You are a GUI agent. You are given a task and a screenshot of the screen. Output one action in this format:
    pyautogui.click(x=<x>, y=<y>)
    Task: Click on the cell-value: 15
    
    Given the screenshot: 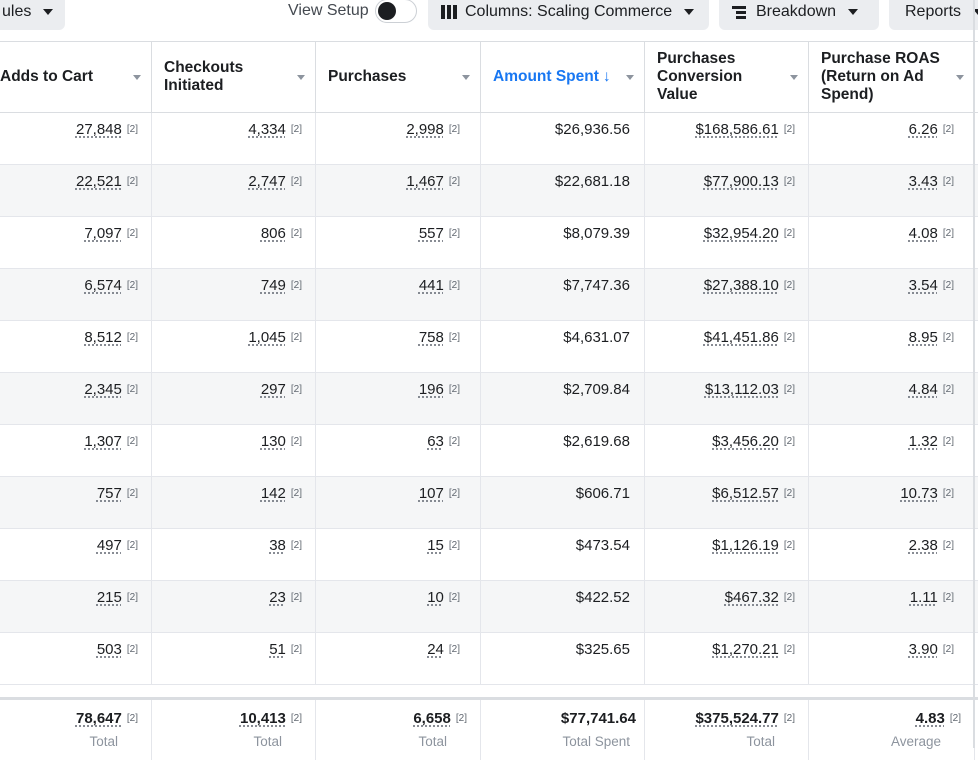 What is the action you would take?
    pyautogui.click(x=435, y=545)
    